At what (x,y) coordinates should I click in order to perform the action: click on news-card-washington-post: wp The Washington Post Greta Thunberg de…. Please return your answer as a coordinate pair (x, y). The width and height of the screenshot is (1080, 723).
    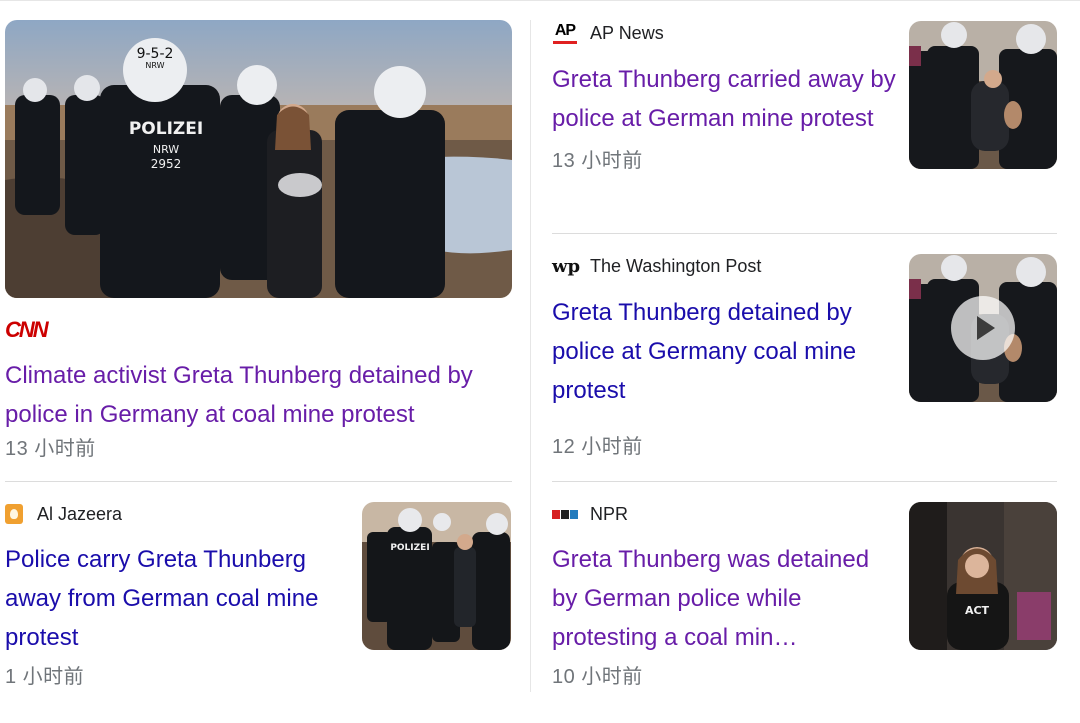
    Looking at the image, I should click on (724, 356).